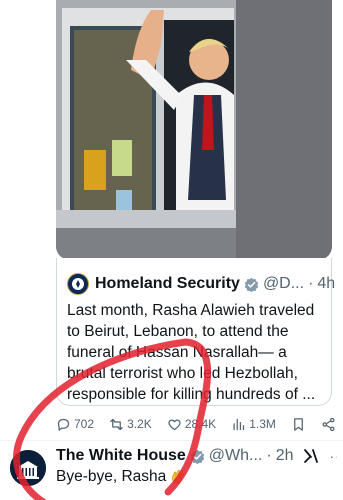 This screenshot has width=343, height=500. I want to click on share-button, so click(328, 424).